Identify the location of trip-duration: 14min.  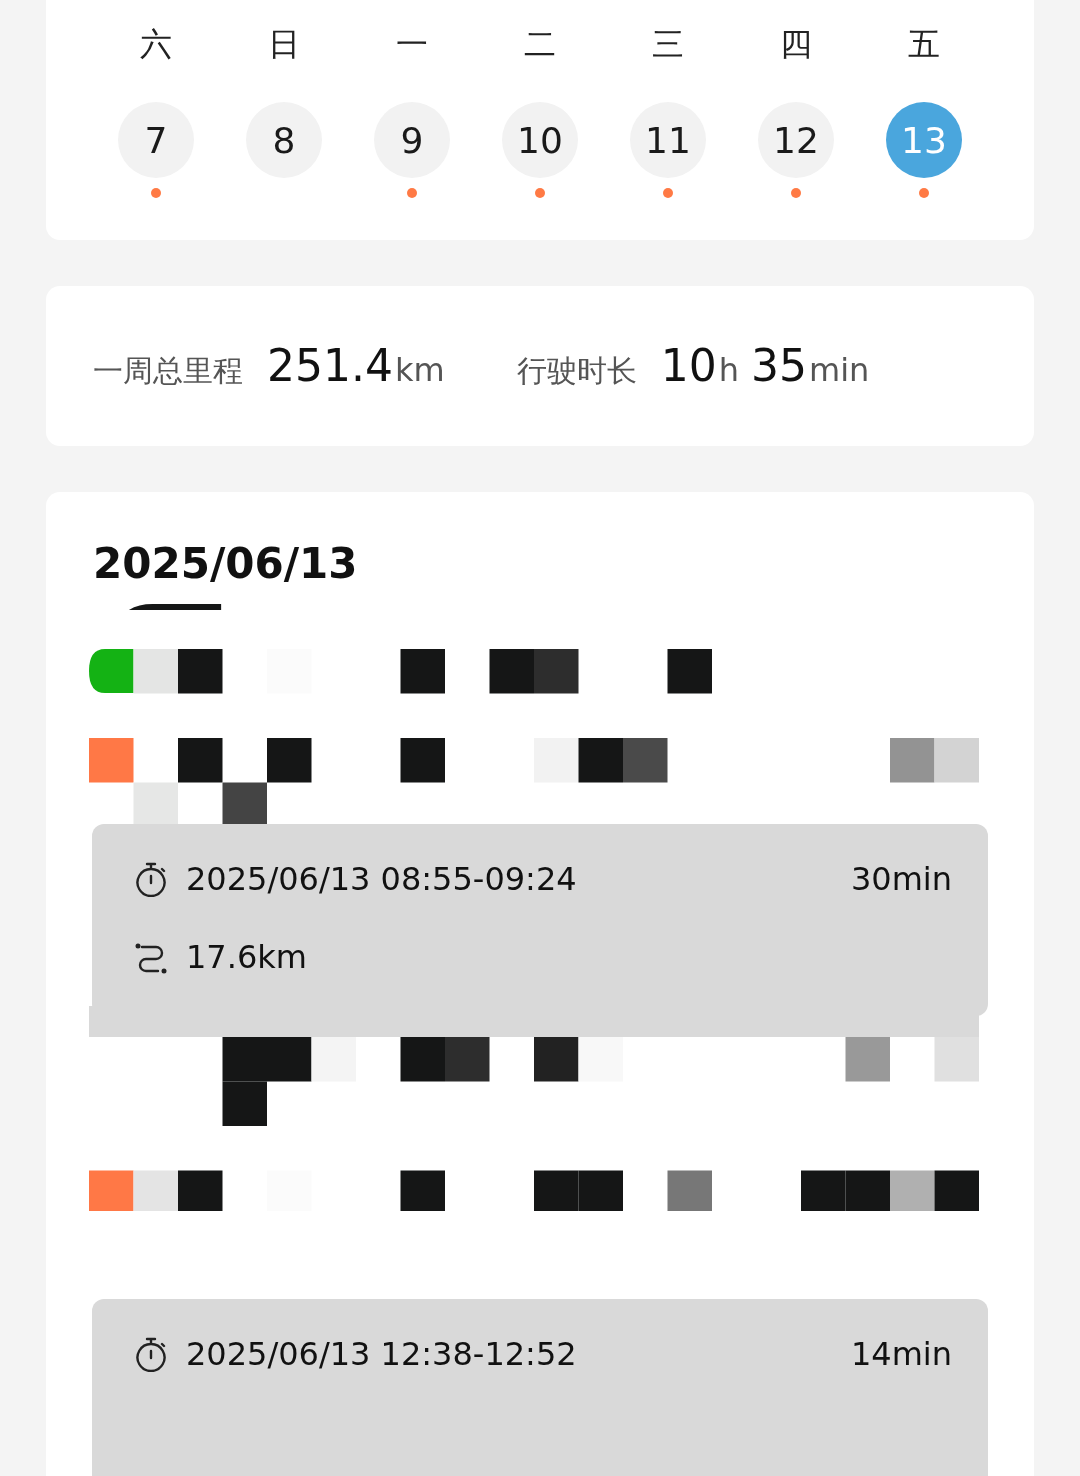
(901, 1354).